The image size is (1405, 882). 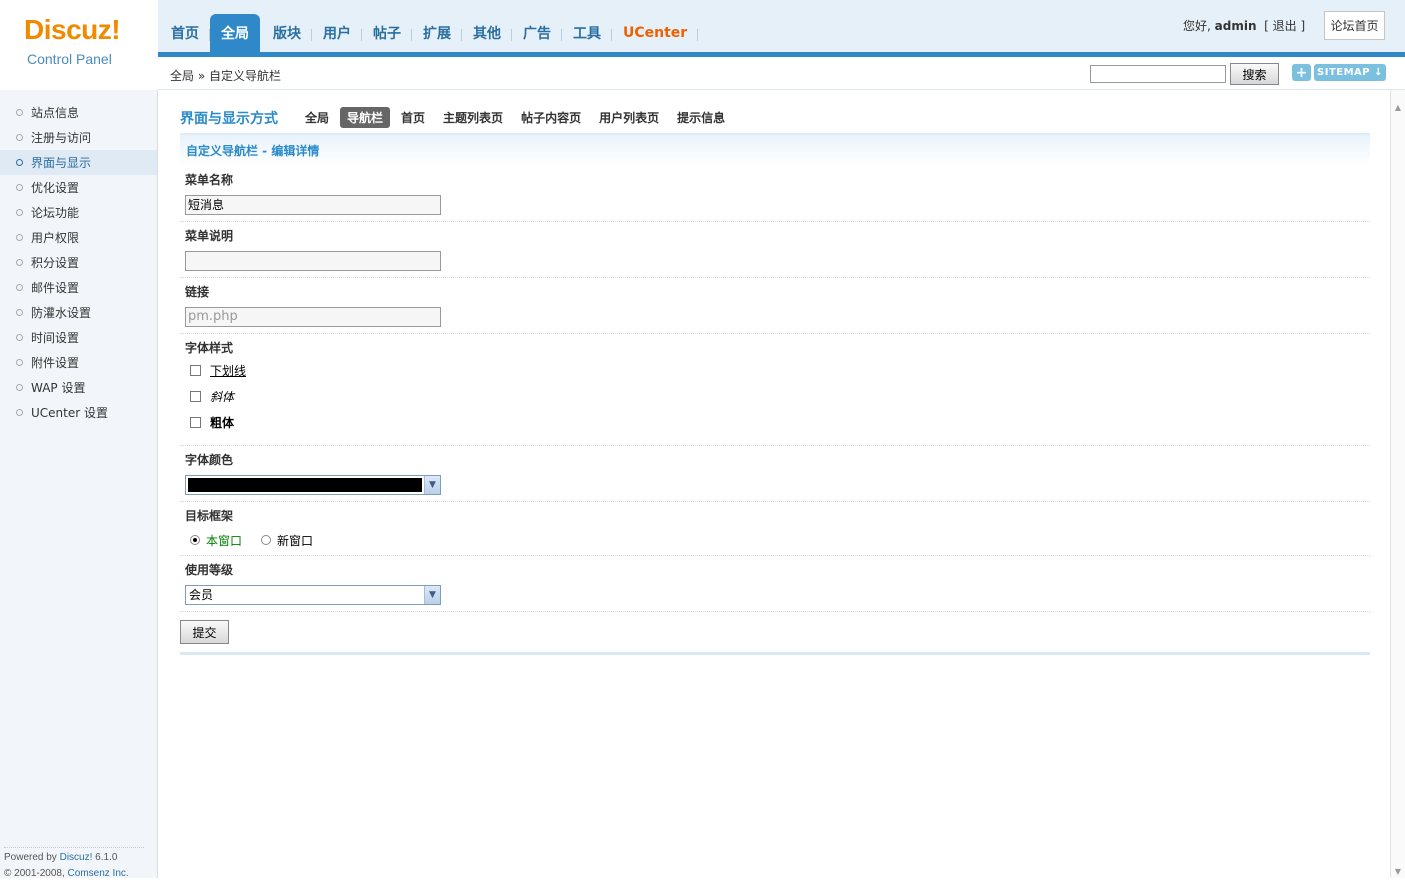 What do you see at coordinates (551, 117) in the screenshot?
I see `subtab-post-content: 帖子内容页` at bounding box center [551, 117].